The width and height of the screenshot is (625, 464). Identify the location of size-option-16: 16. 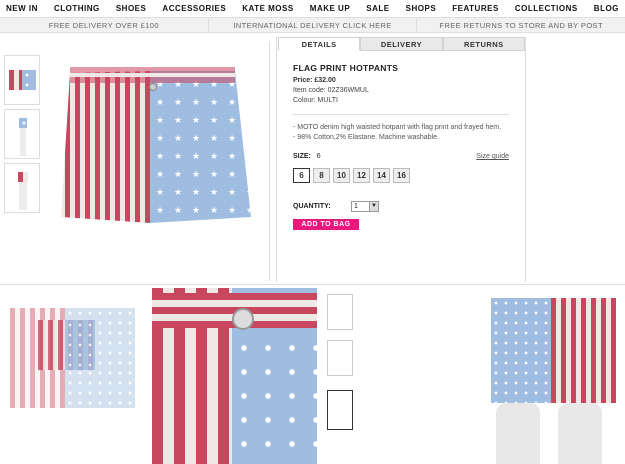
(401, 175).